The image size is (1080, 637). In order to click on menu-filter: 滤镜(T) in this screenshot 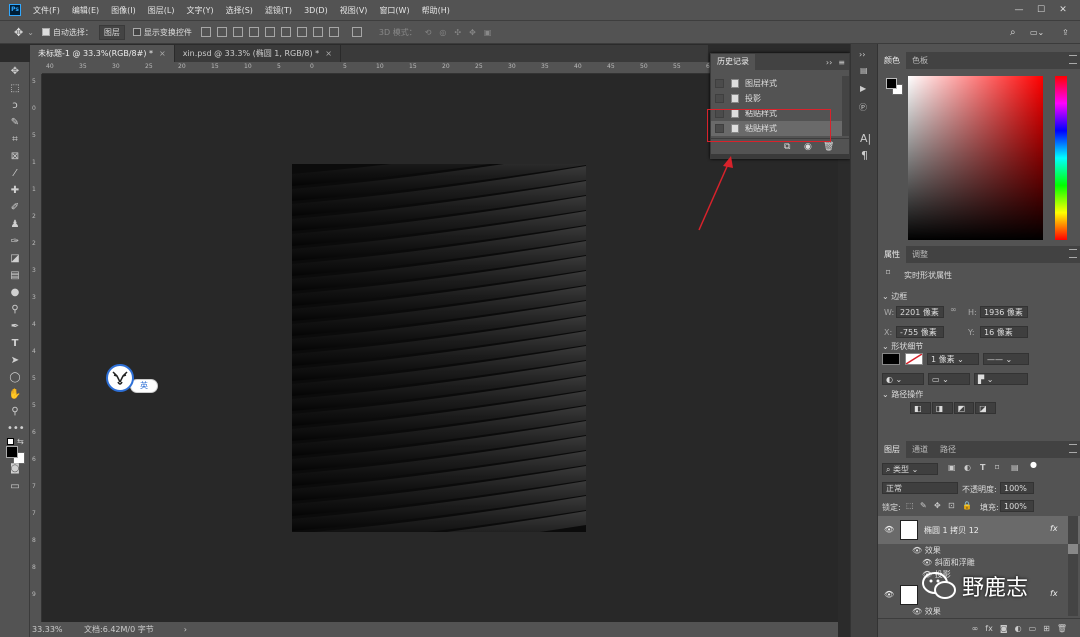, I will do `click(278, 10)`.